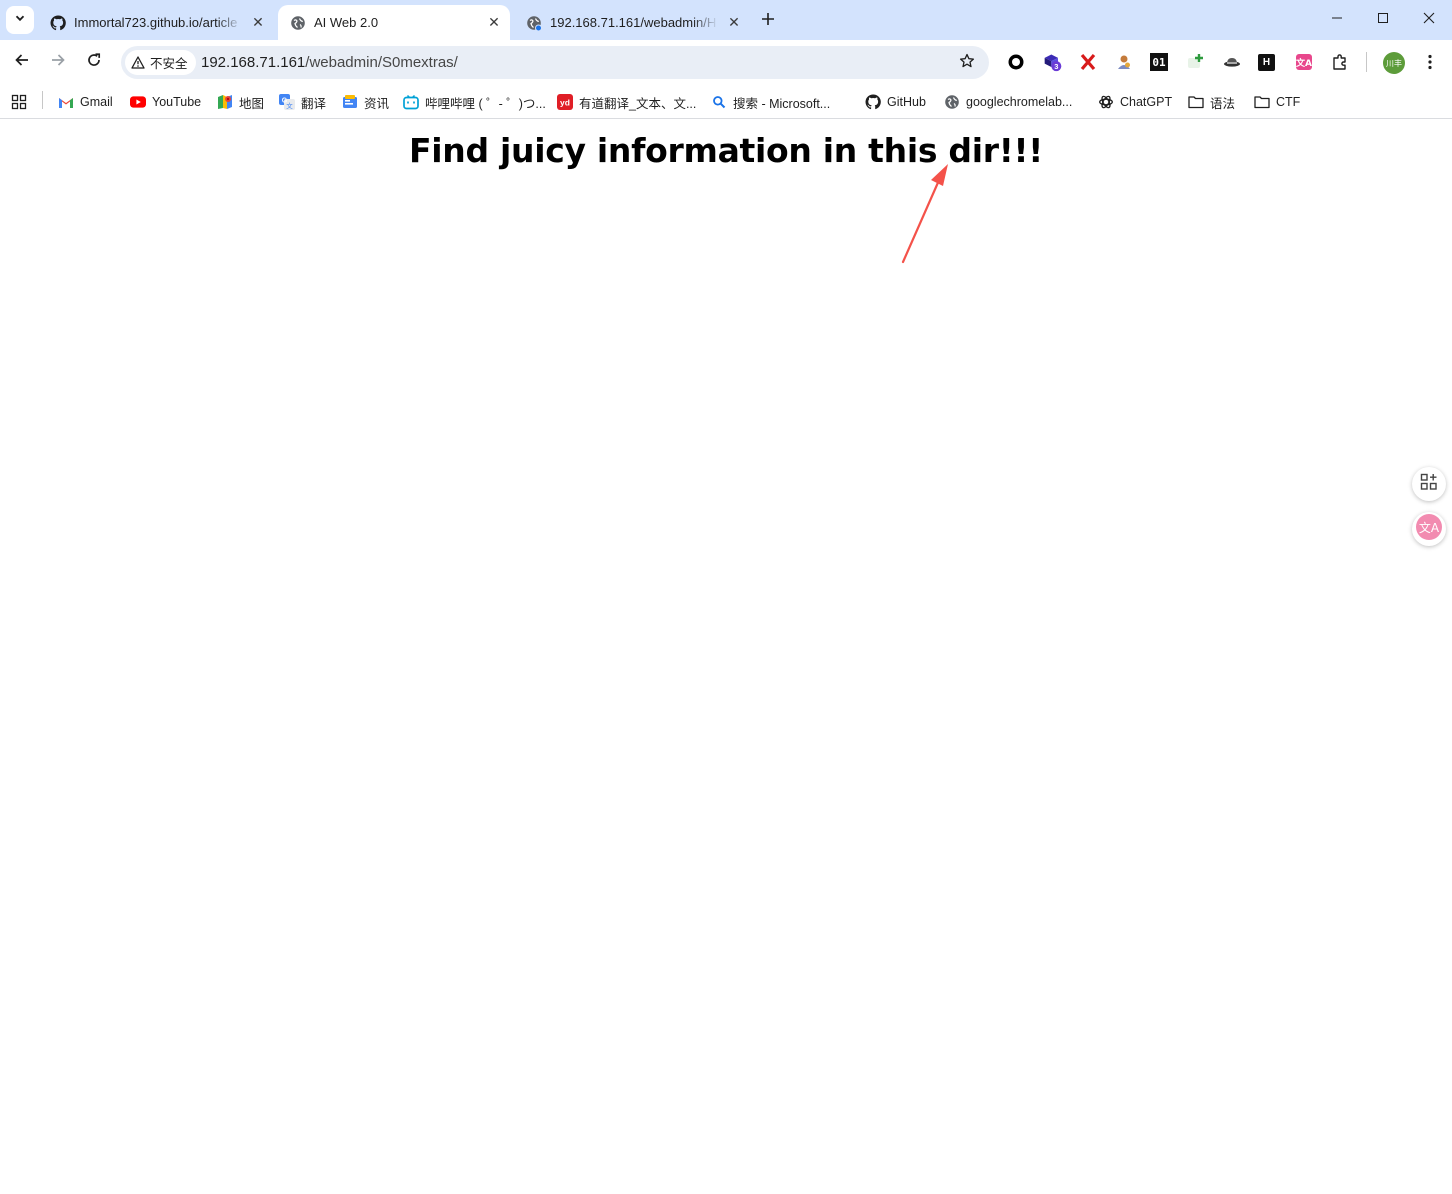 Image resolution: width=1452 pixels, height=1194 pixels. I want to click on search-icon, so click(719, 102).